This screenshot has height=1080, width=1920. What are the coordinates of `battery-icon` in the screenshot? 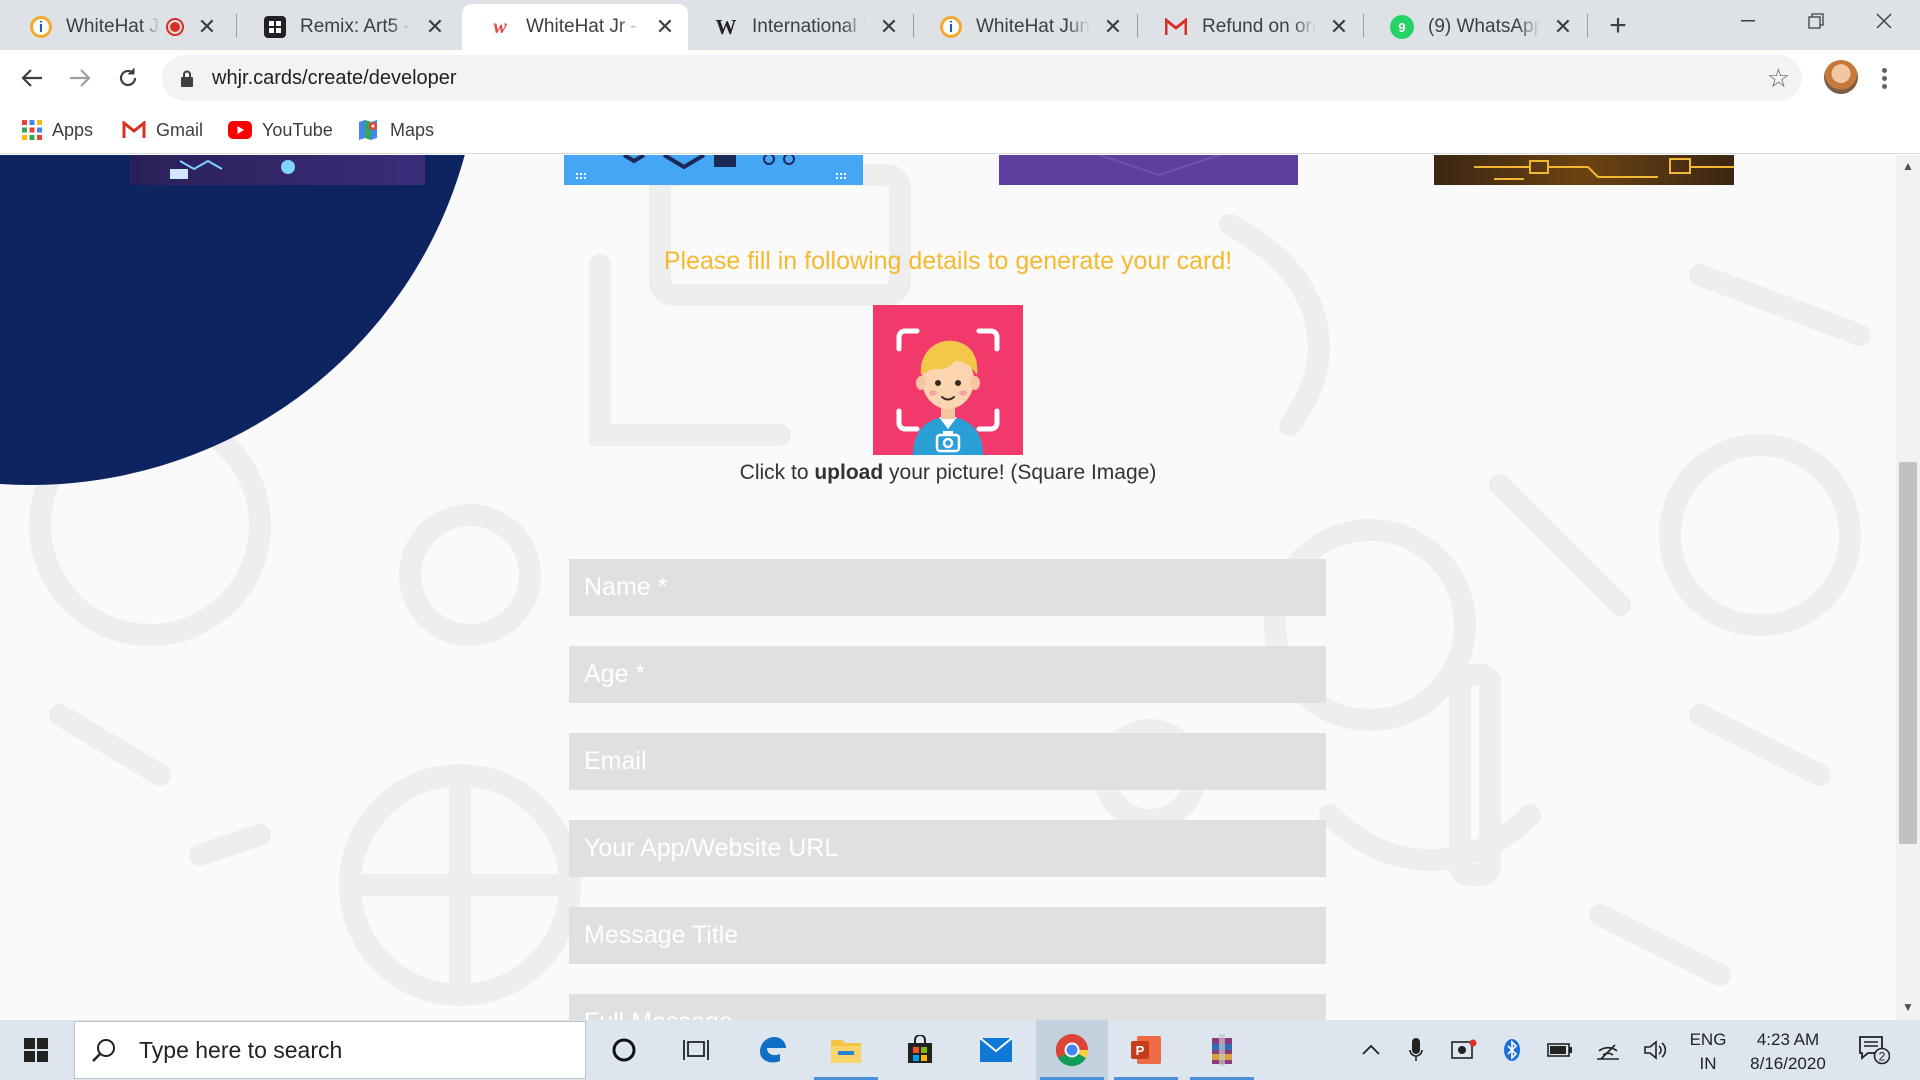 It's located at (1559, 1050).